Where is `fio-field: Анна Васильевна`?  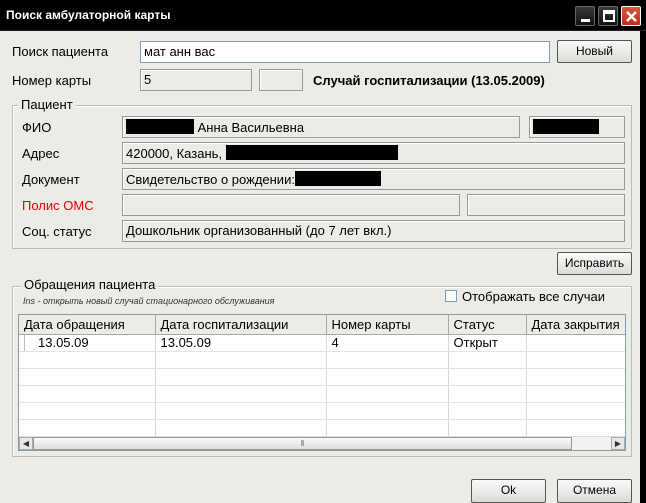
fio-field: Анна Васильевна is located at coordinates (321, 127).